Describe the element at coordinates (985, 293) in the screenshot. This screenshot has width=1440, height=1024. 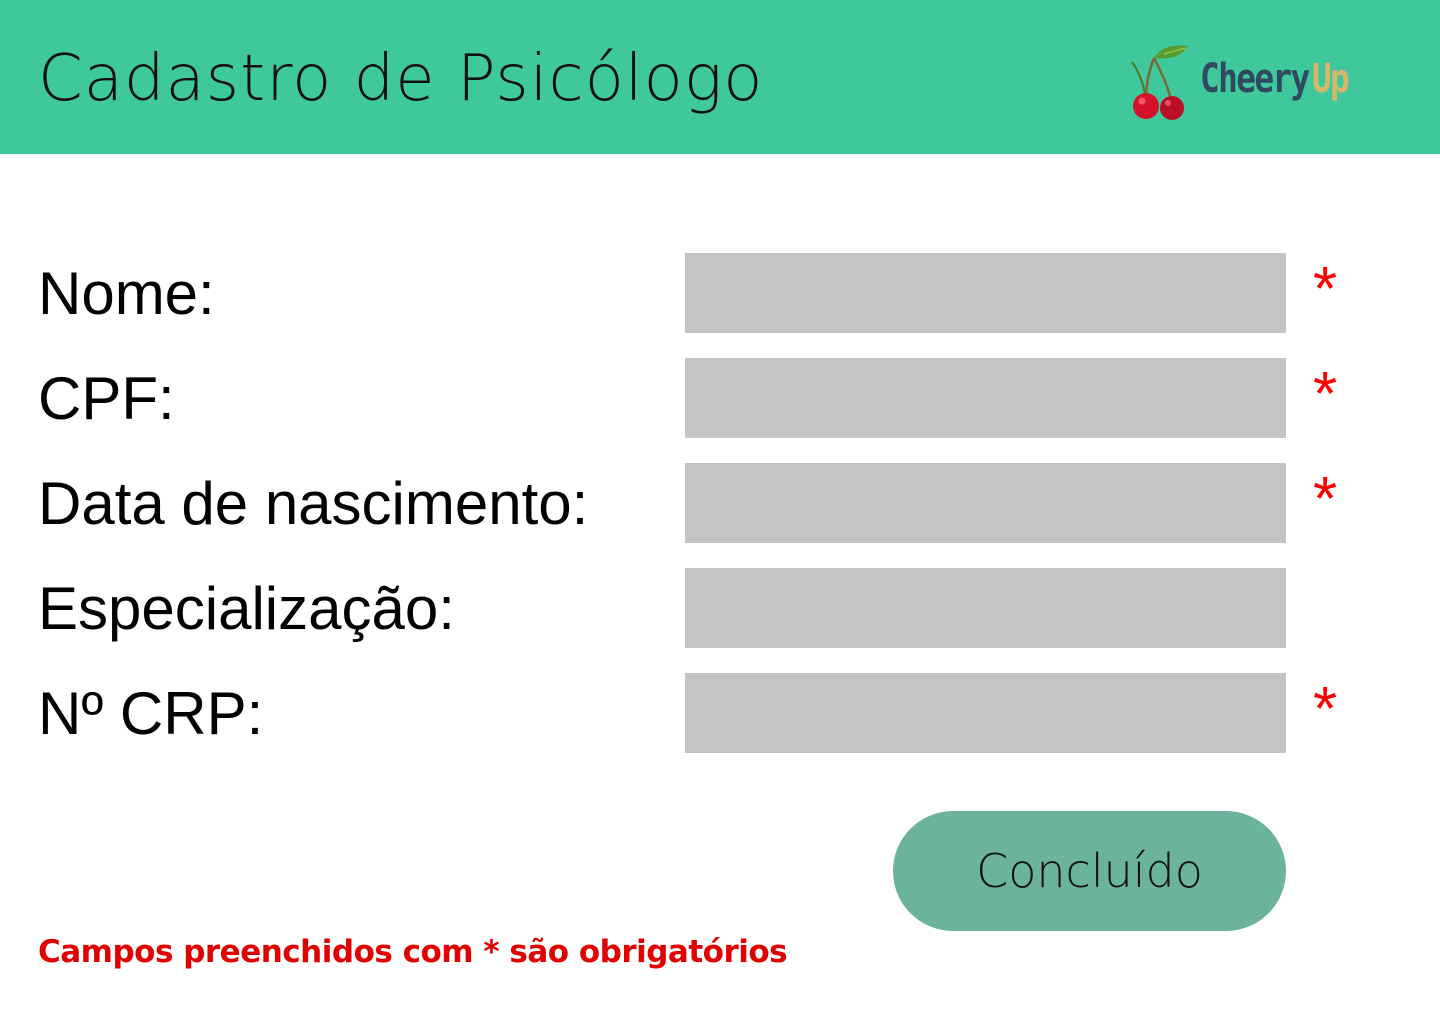
I see `nome-input` at that location.